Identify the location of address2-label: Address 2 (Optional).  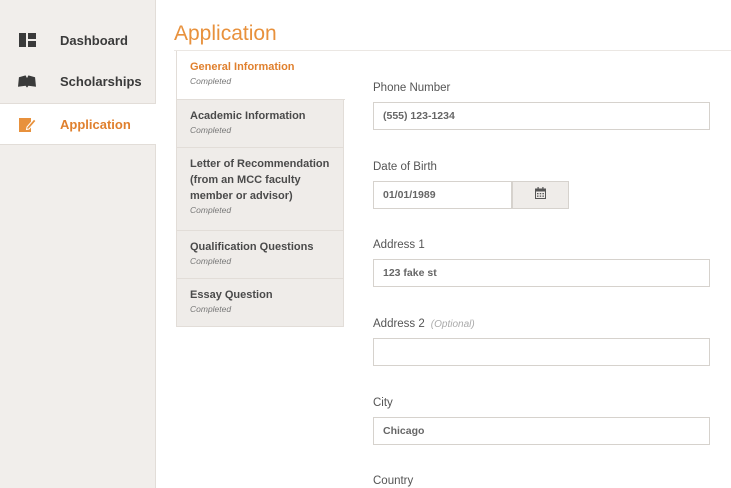
(424, 324).